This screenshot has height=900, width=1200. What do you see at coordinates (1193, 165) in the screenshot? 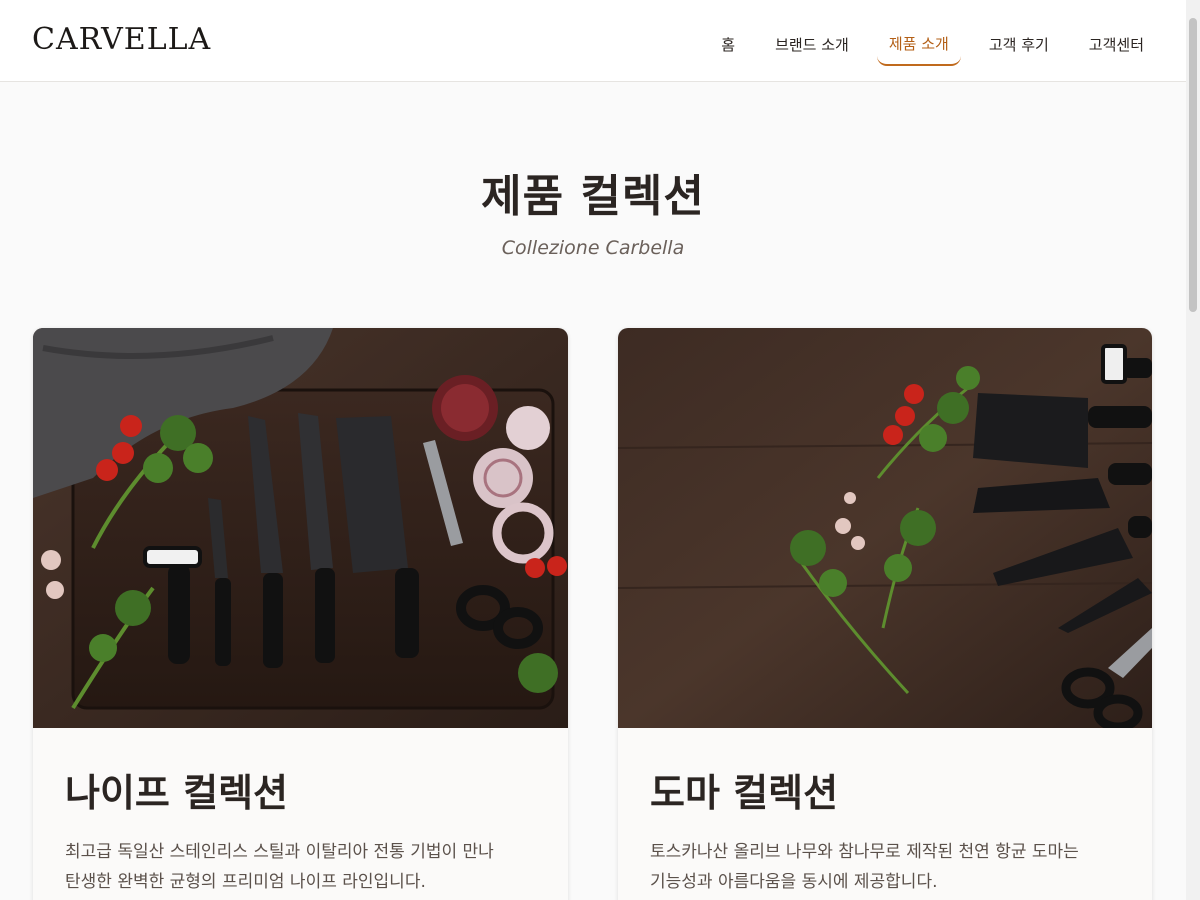
I see `scrollbar-thumb` at bounding box center [1193, 165].